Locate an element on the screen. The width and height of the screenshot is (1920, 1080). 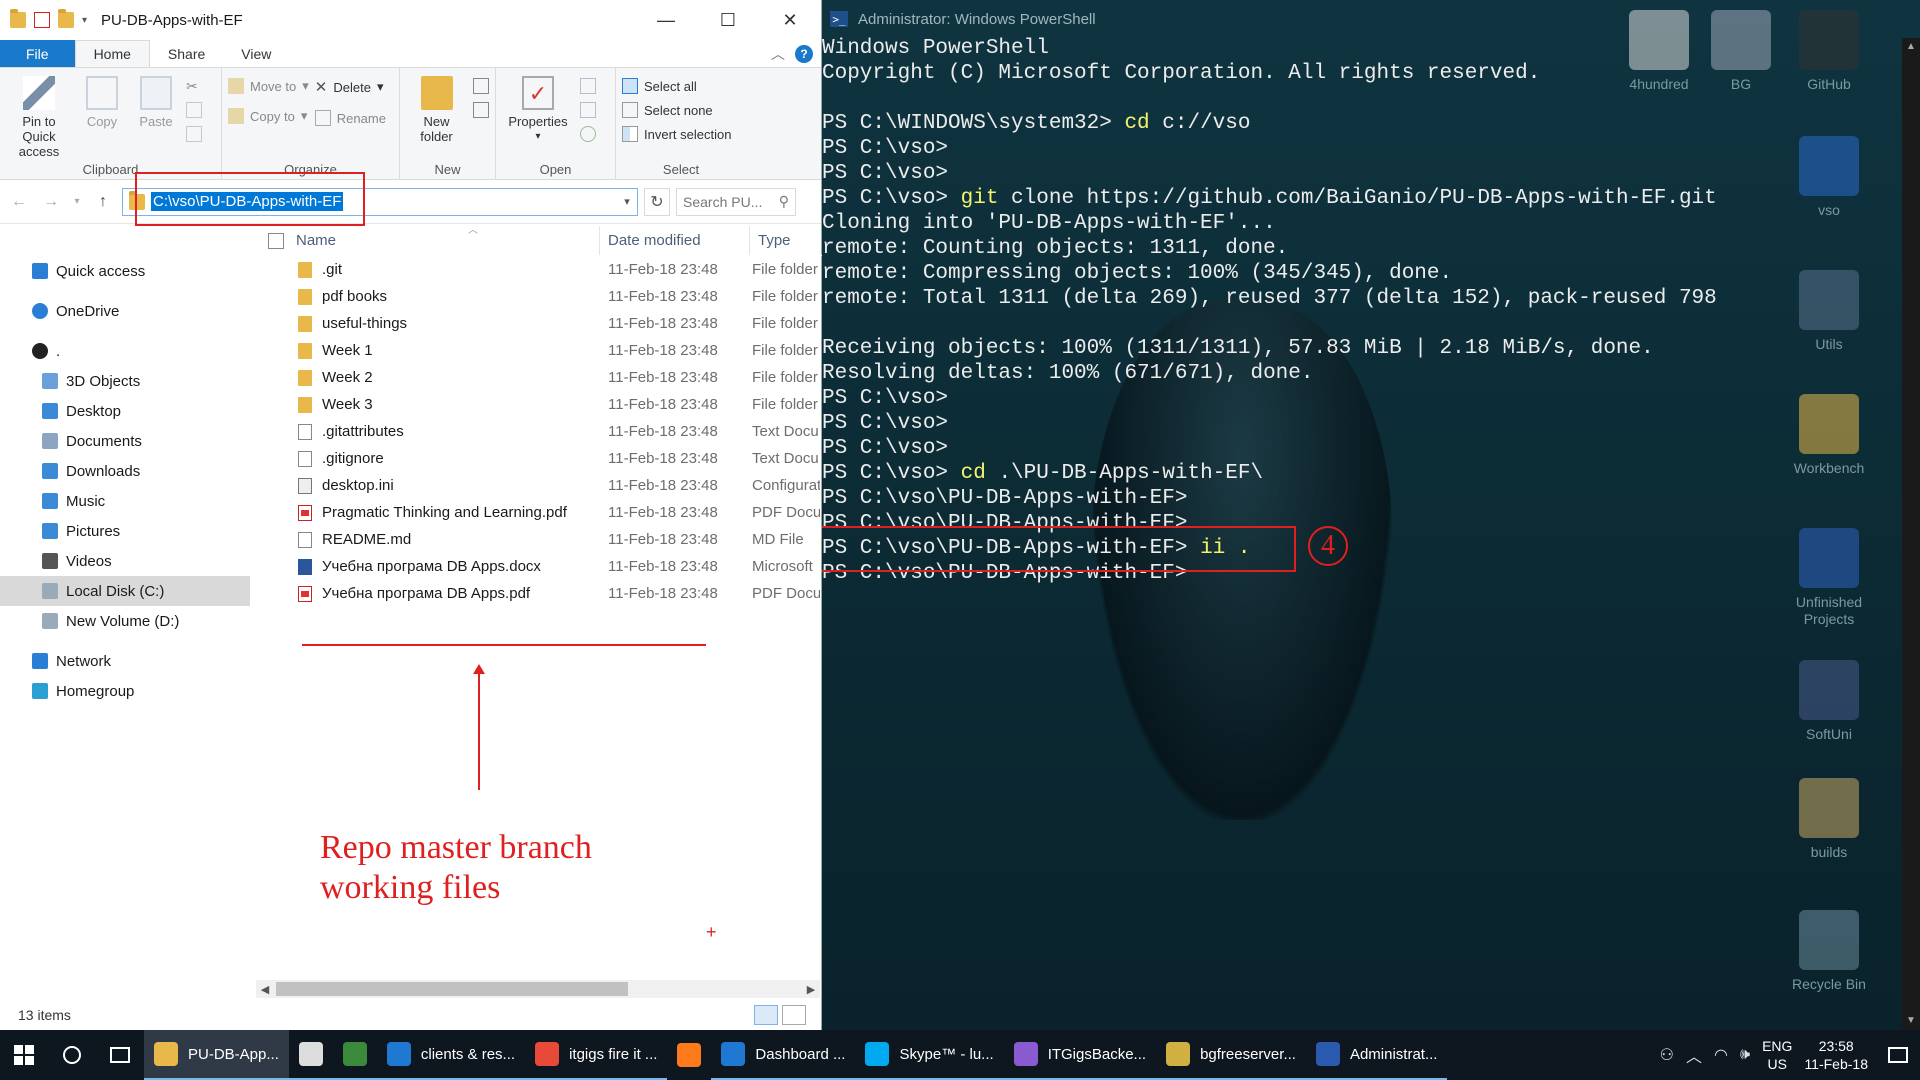
maximize-button: ☐ is located at coordinates (728, 20).